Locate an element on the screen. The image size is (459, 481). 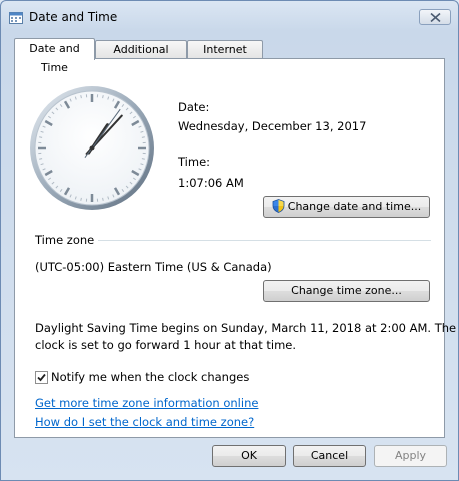
window-title: Date and Time is located at coordinates (73, 17).